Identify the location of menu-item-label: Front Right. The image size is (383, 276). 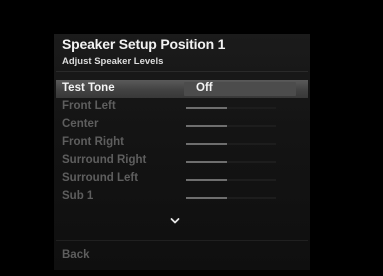
(93, 142).